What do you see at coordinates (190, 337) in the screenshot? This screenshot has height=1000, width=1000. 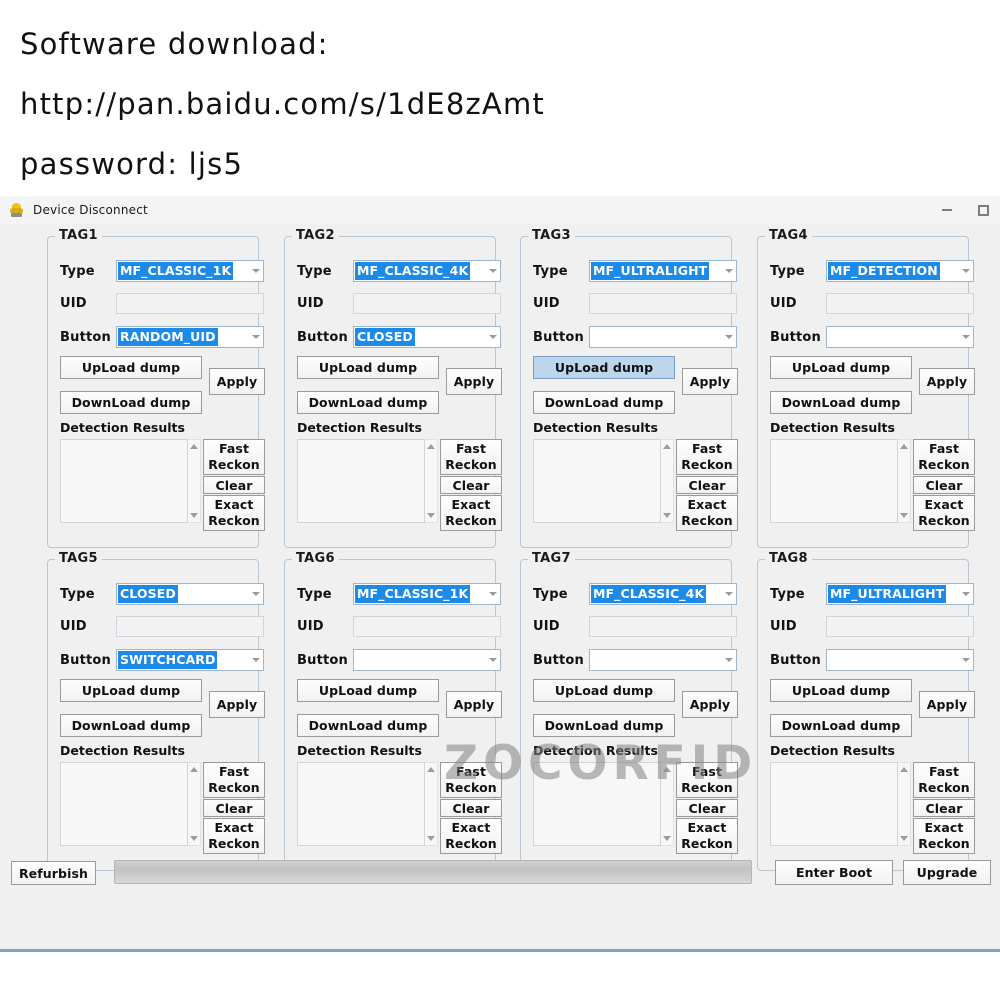 I see `button-combobox: RANDOM_UID` at bounding box center [190, 337].